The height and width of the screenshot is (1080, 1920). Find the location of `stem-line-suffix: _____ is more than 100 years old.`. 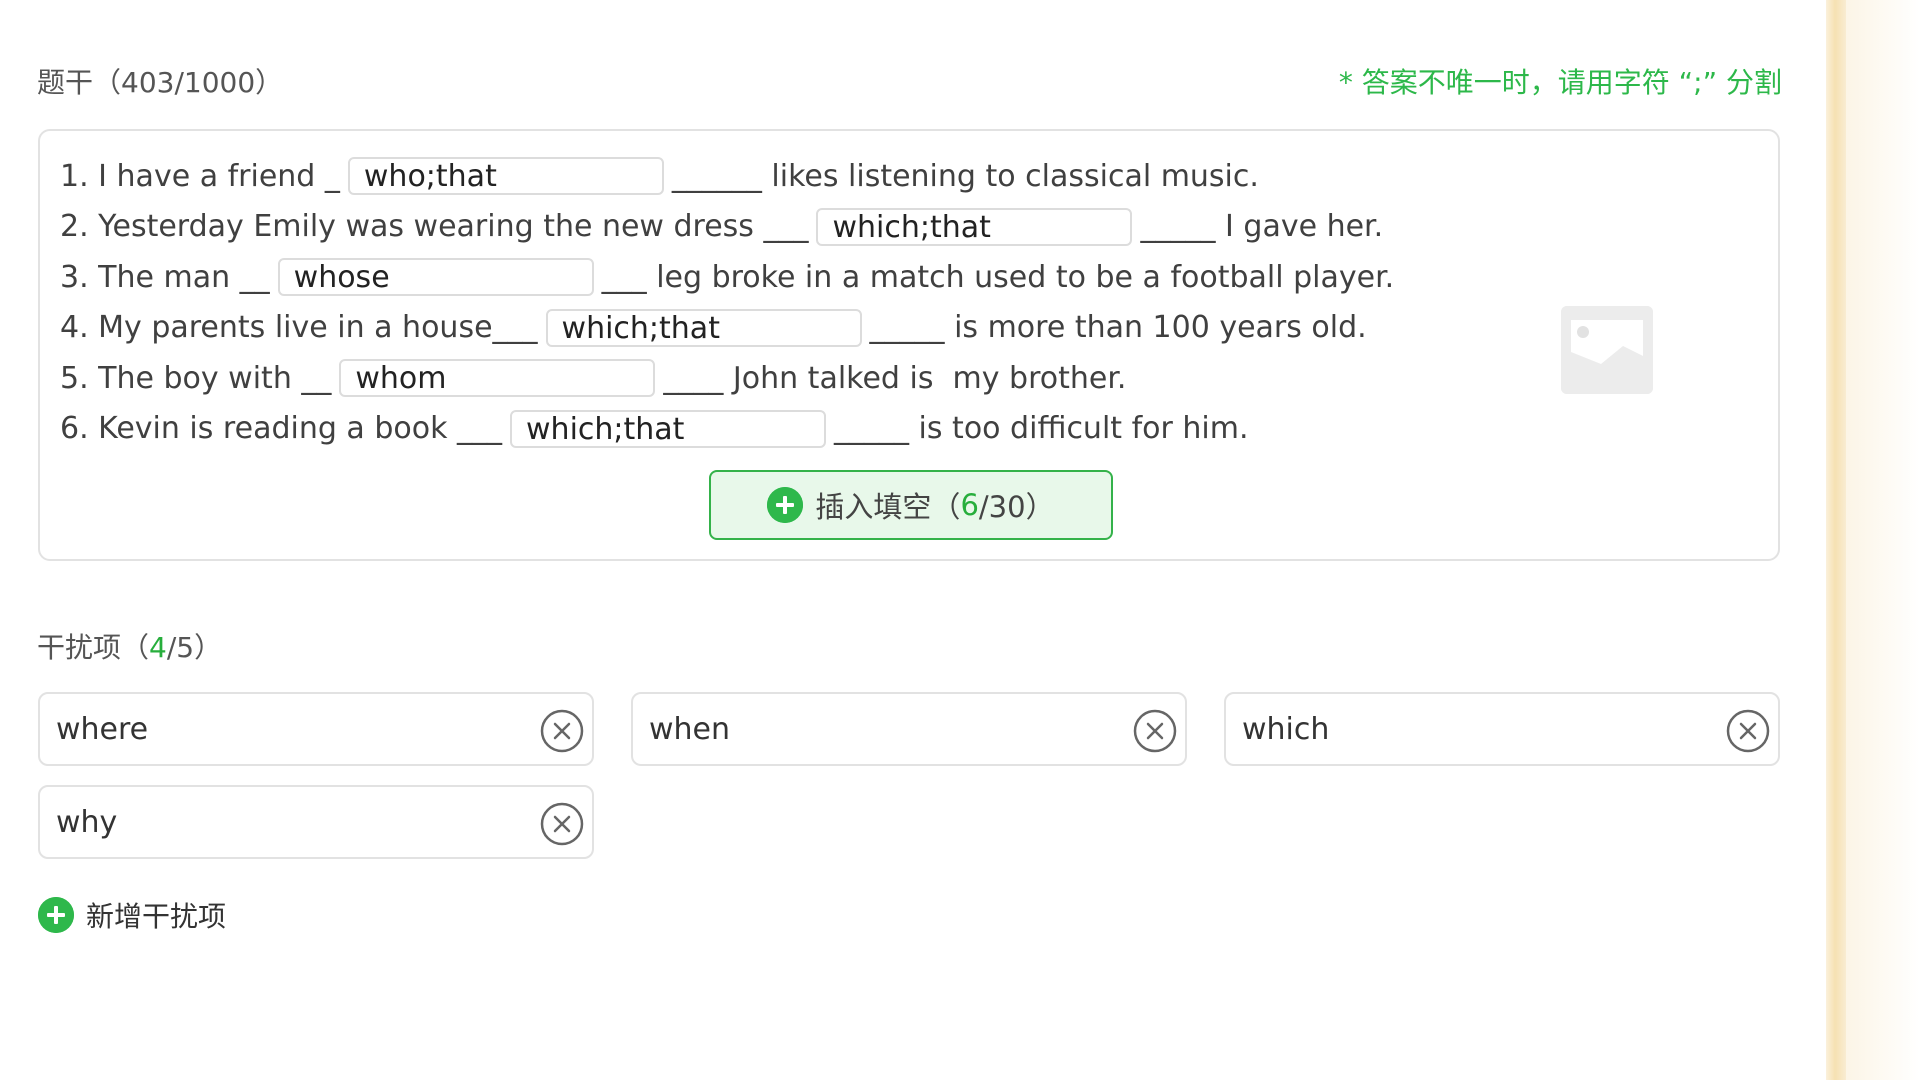

stem-line-suffix: _____ is more than 100 years old. is located at coordinates (1118, 328).